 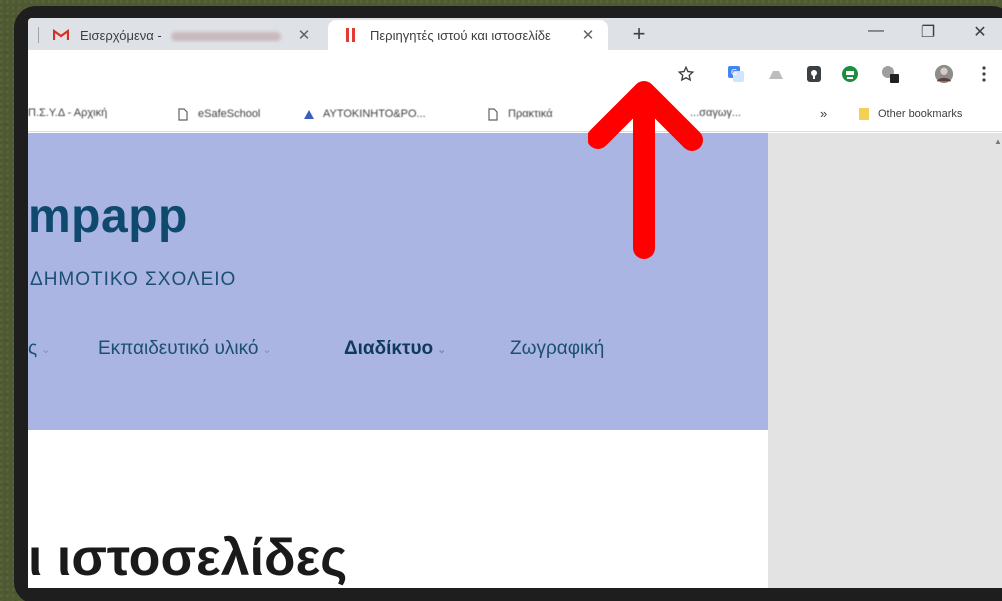 I want to click on nav-label: ς, so click(x=33, y=348).